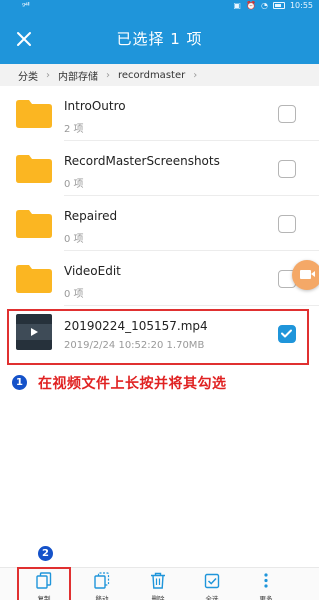  What do you see at coordinates (26, 5) in the screenshot?
I see `signal-indicator: ᵍ⁴ˡˡ` at bounding box center [26, 5].